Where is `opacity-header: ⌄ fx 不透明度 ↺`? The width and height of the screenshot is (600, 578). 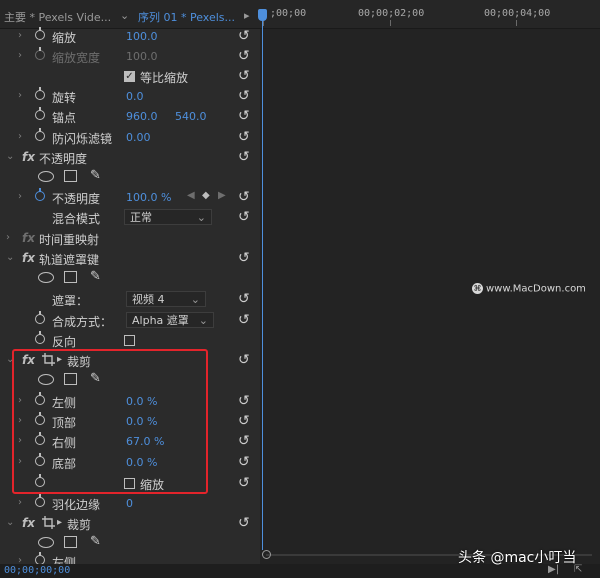
opacity-header: ⌄ fx 不透明度 ↺ is located at coordinates (130, 158).